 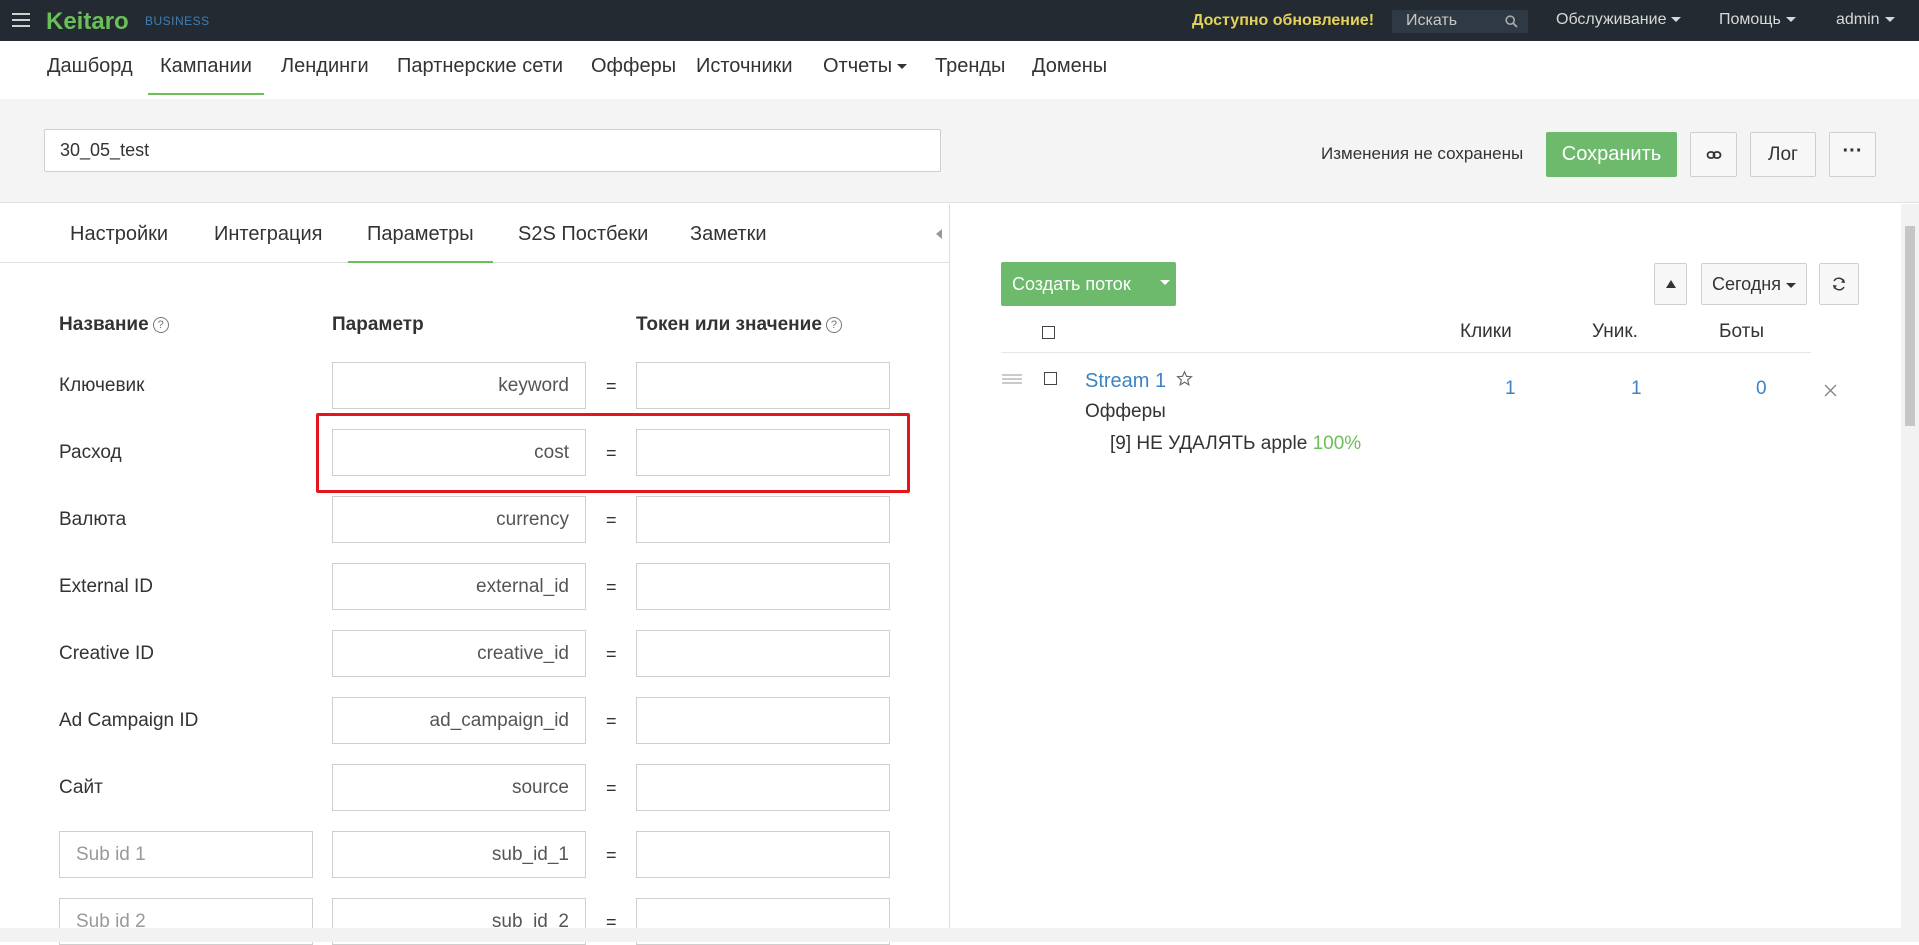 I want to click on nav-item-trends: Тренды, so click(x=970, y=75).